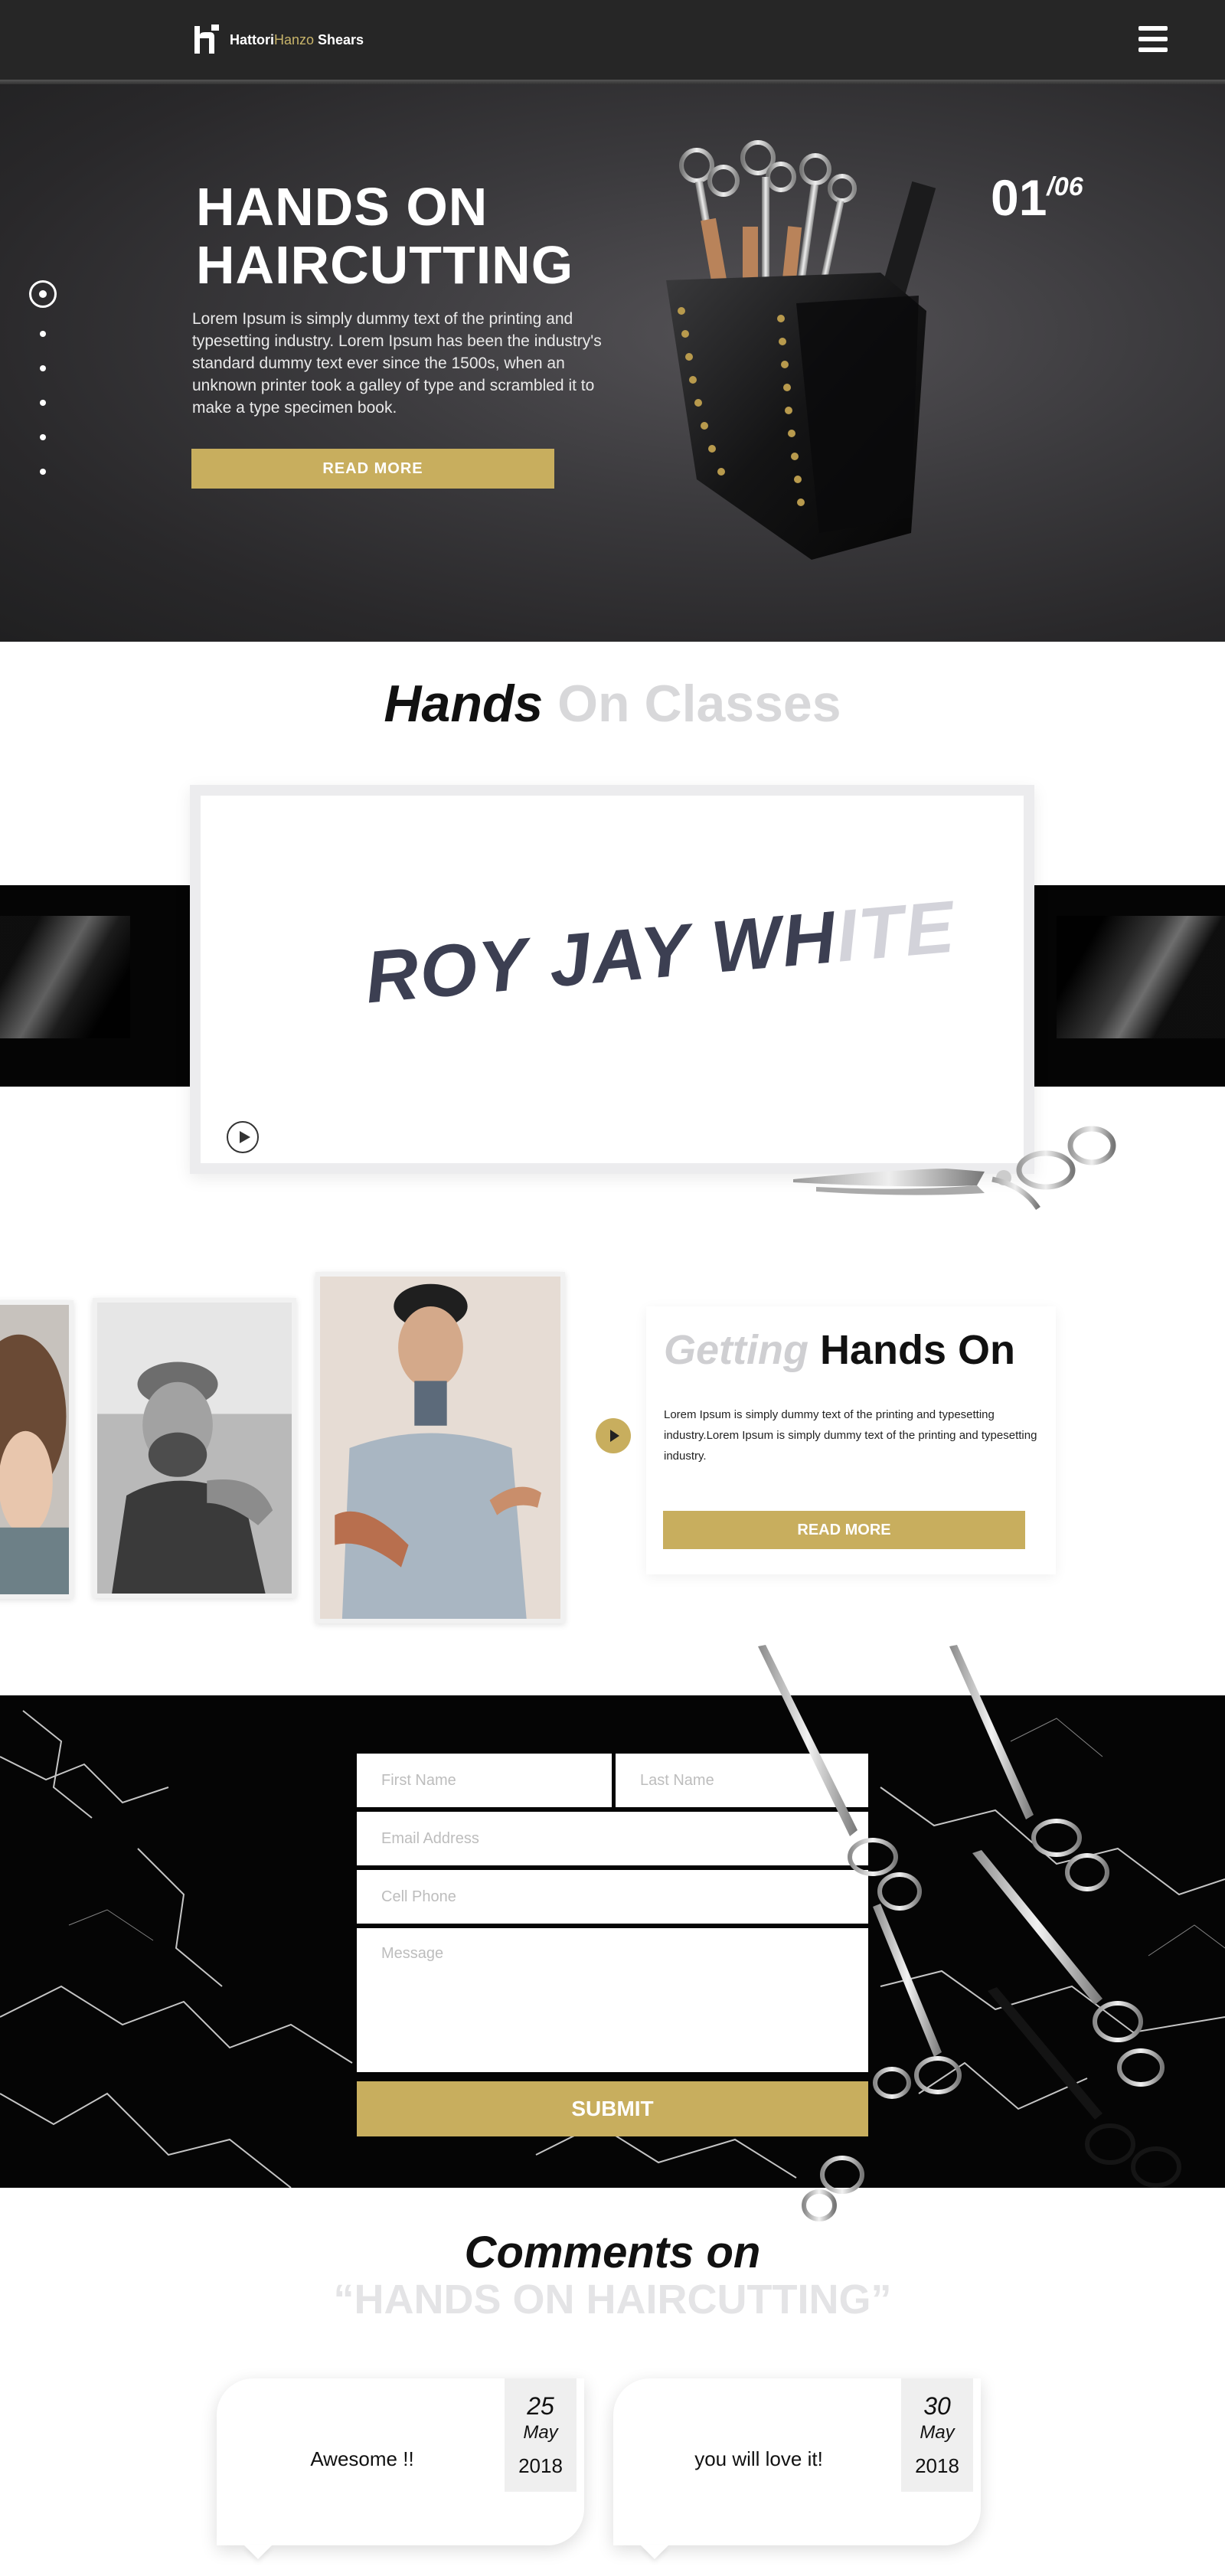  Describe the element at coordinates (844, 1530) in the screenshot. I see `getting-read-more-button: READ MORE` at that location.